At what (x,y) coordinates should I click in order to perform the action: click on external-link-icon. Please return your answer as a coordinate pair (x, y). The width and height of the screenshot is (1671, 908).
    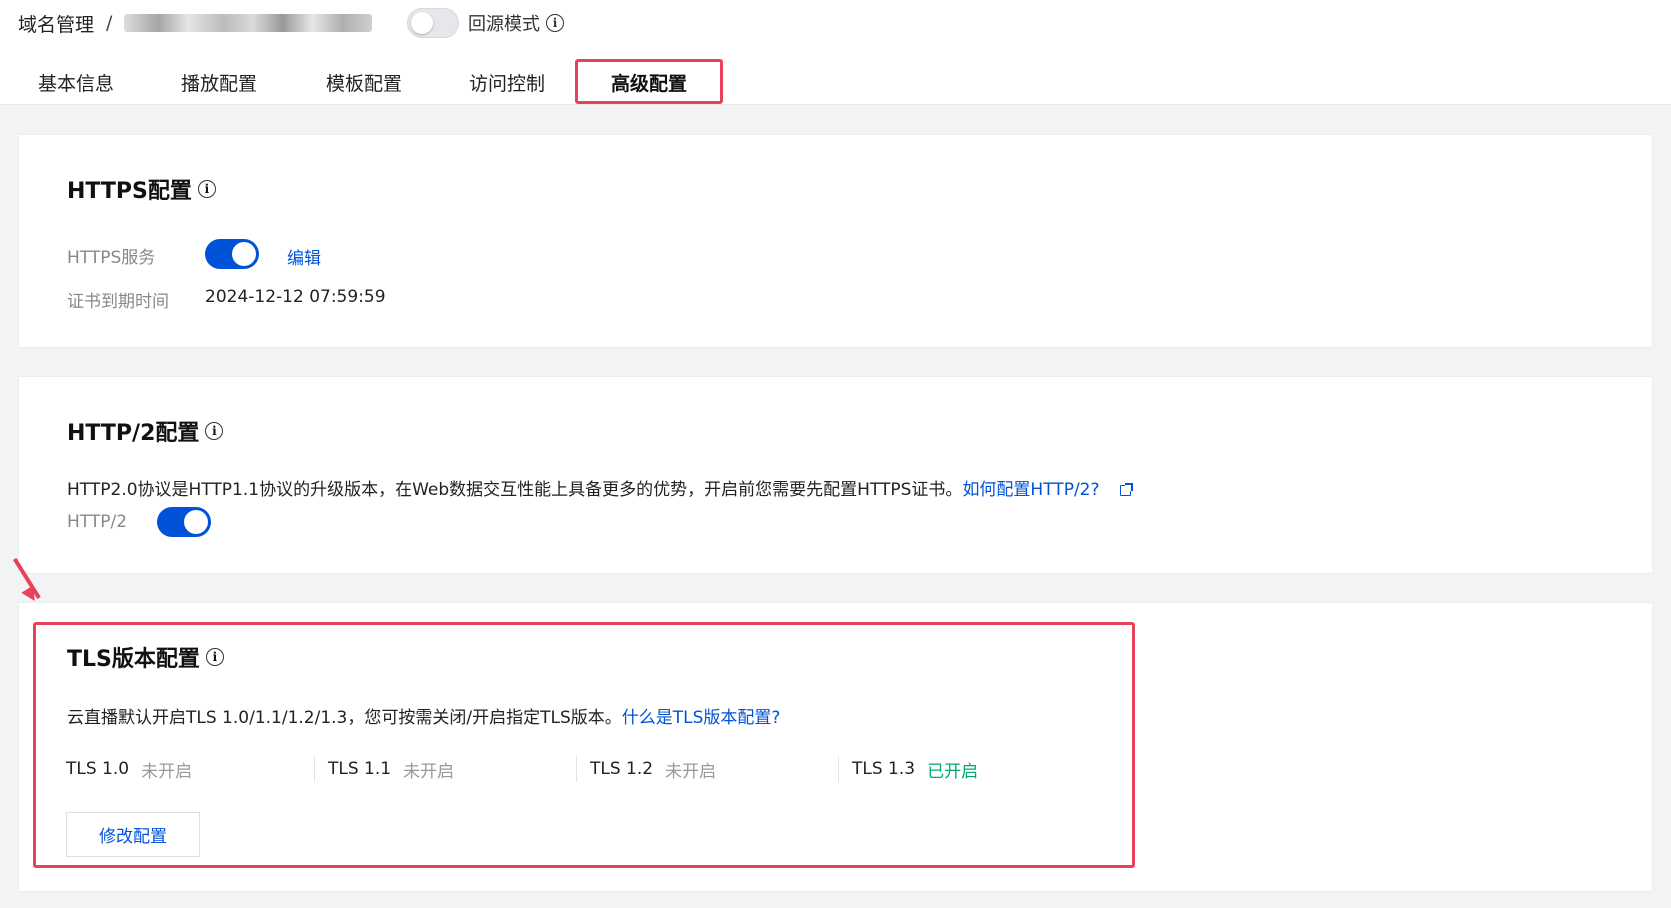
    Looking at the image, I should click on (1126, 489).